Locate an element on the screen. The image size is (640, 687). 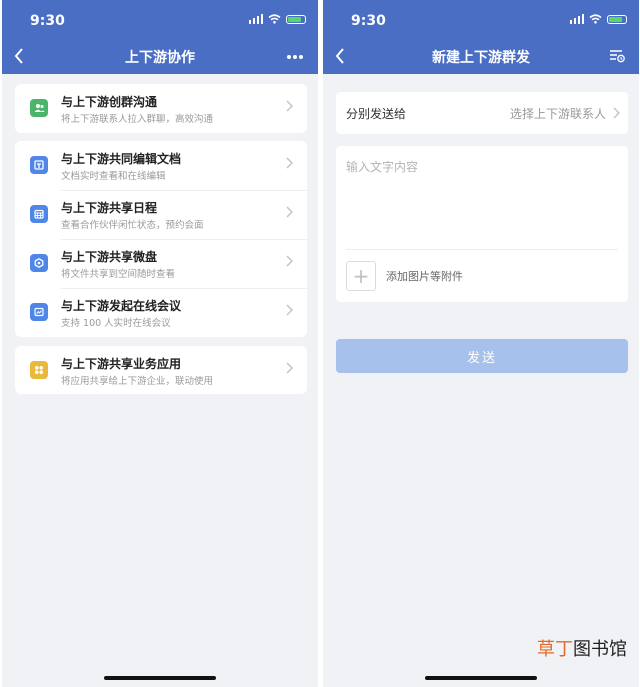
item-subtitle: 查看合作伙伴闲忙状态，预约会面 is located at coordinates (132, 225).